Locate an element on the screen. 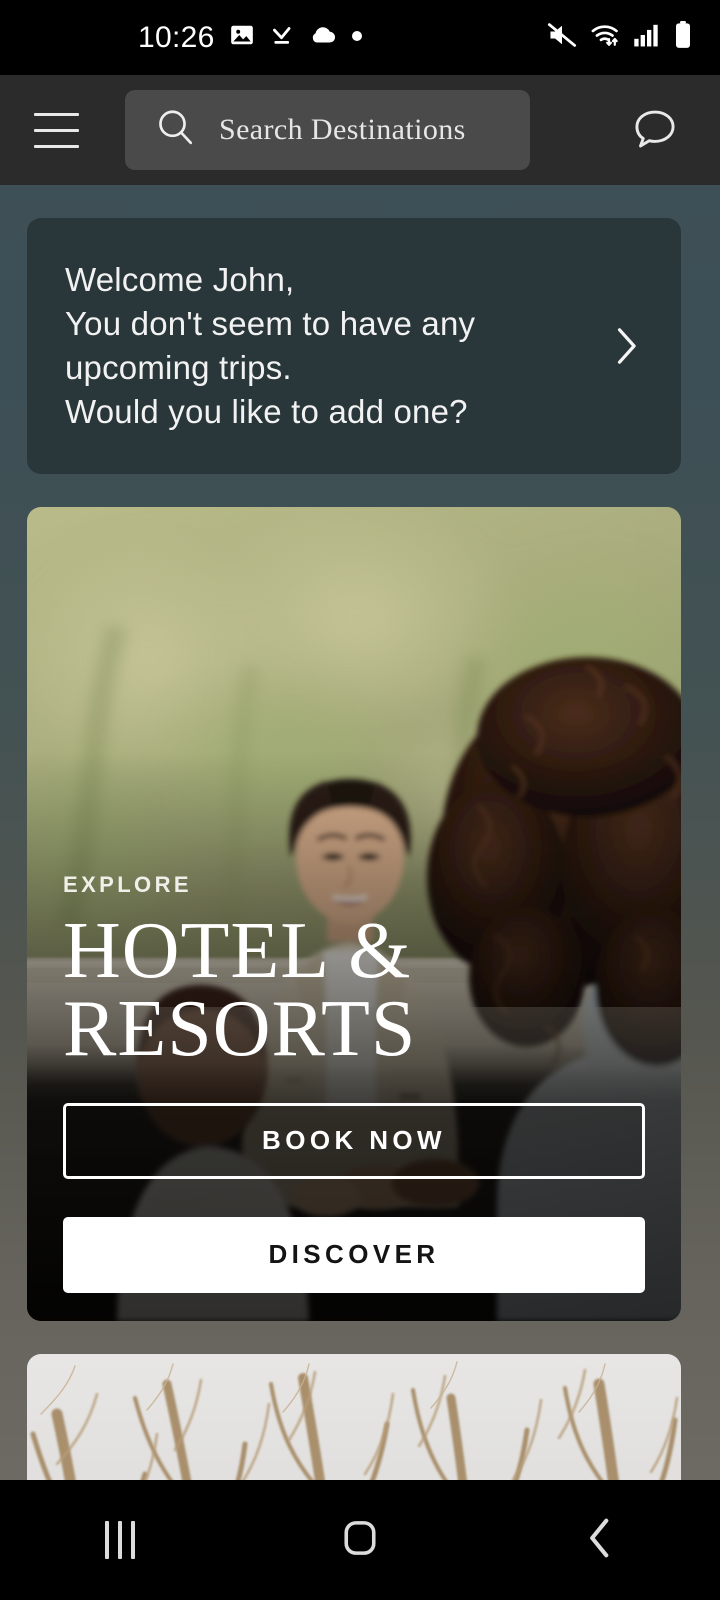 Image resolution: width=720 pixels, height=1600 pixels. search-placeholder: Search Destinations is located at coordinates (342, 129).